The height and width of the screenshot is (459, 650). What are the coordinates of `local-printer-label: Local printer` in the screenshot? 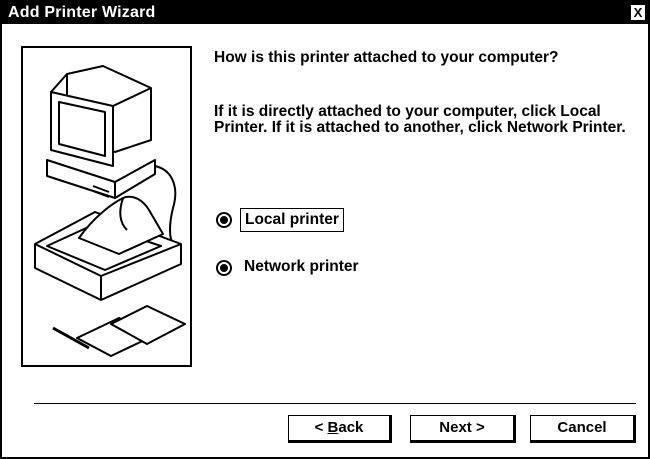 It's located at (292, 220).